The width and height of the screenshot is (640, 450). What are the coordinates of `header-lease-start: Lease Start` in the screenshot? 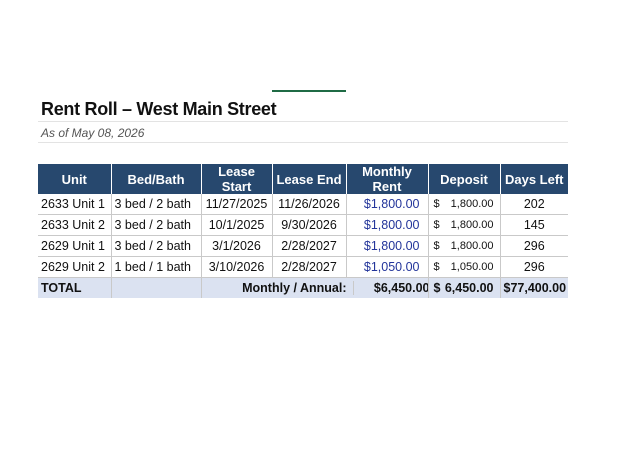 It's located at (237, 179).